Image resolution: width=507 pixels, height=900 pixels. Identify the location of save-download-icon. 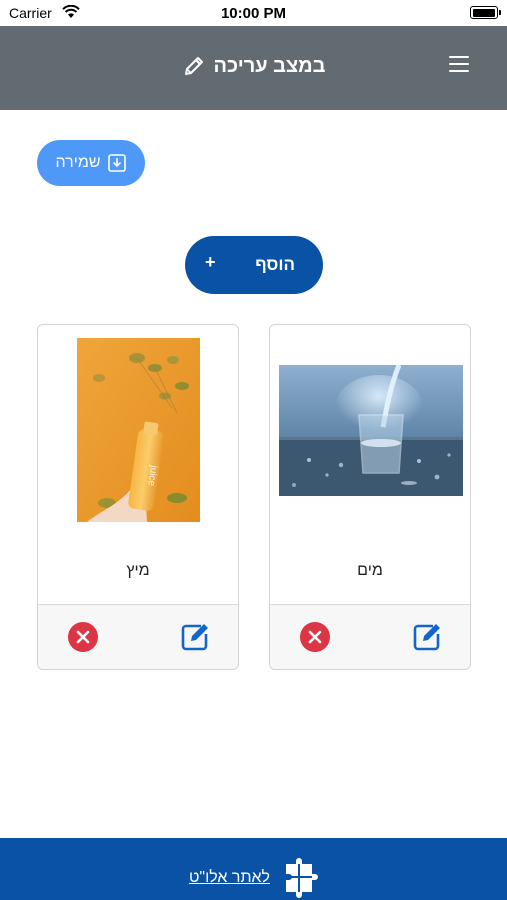
(116, 163).